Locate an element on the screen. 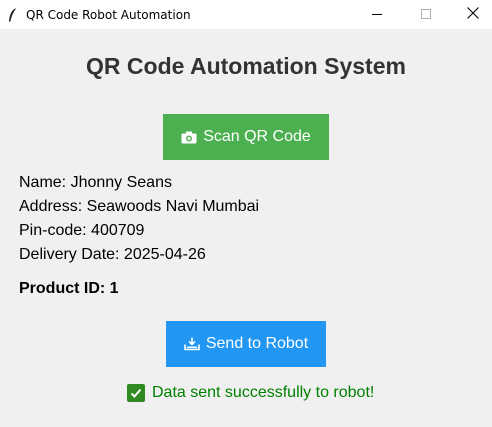 This screenshot has width=492, height=427. send-to-robot-button-label: Send to Robot is located at coordinates (257, 343).